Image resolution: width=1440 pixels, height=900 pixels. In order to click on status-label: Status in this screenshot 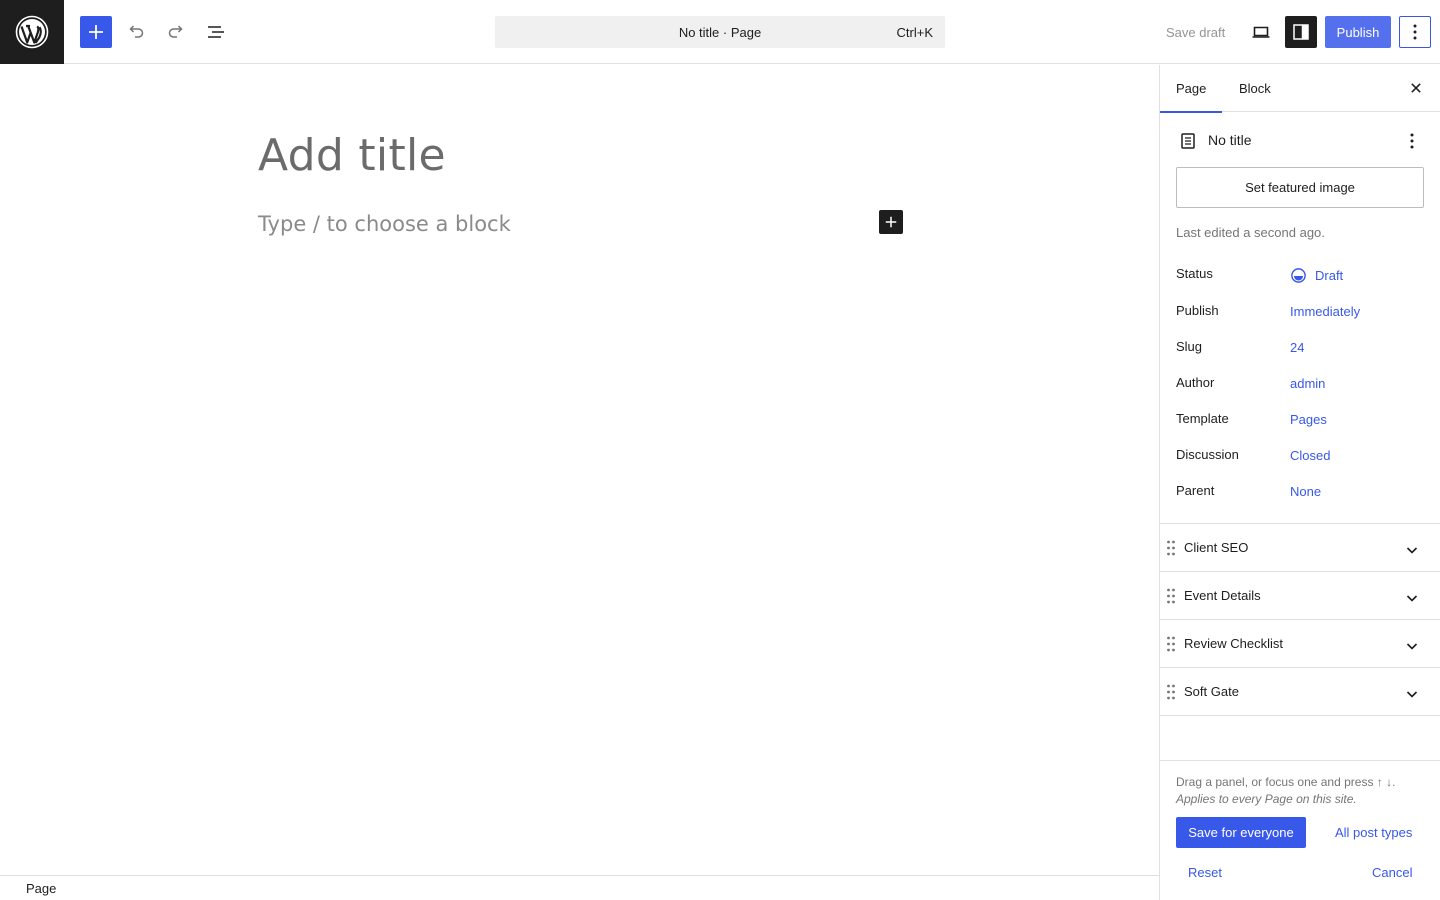, I will do `click(1194, 273)`.